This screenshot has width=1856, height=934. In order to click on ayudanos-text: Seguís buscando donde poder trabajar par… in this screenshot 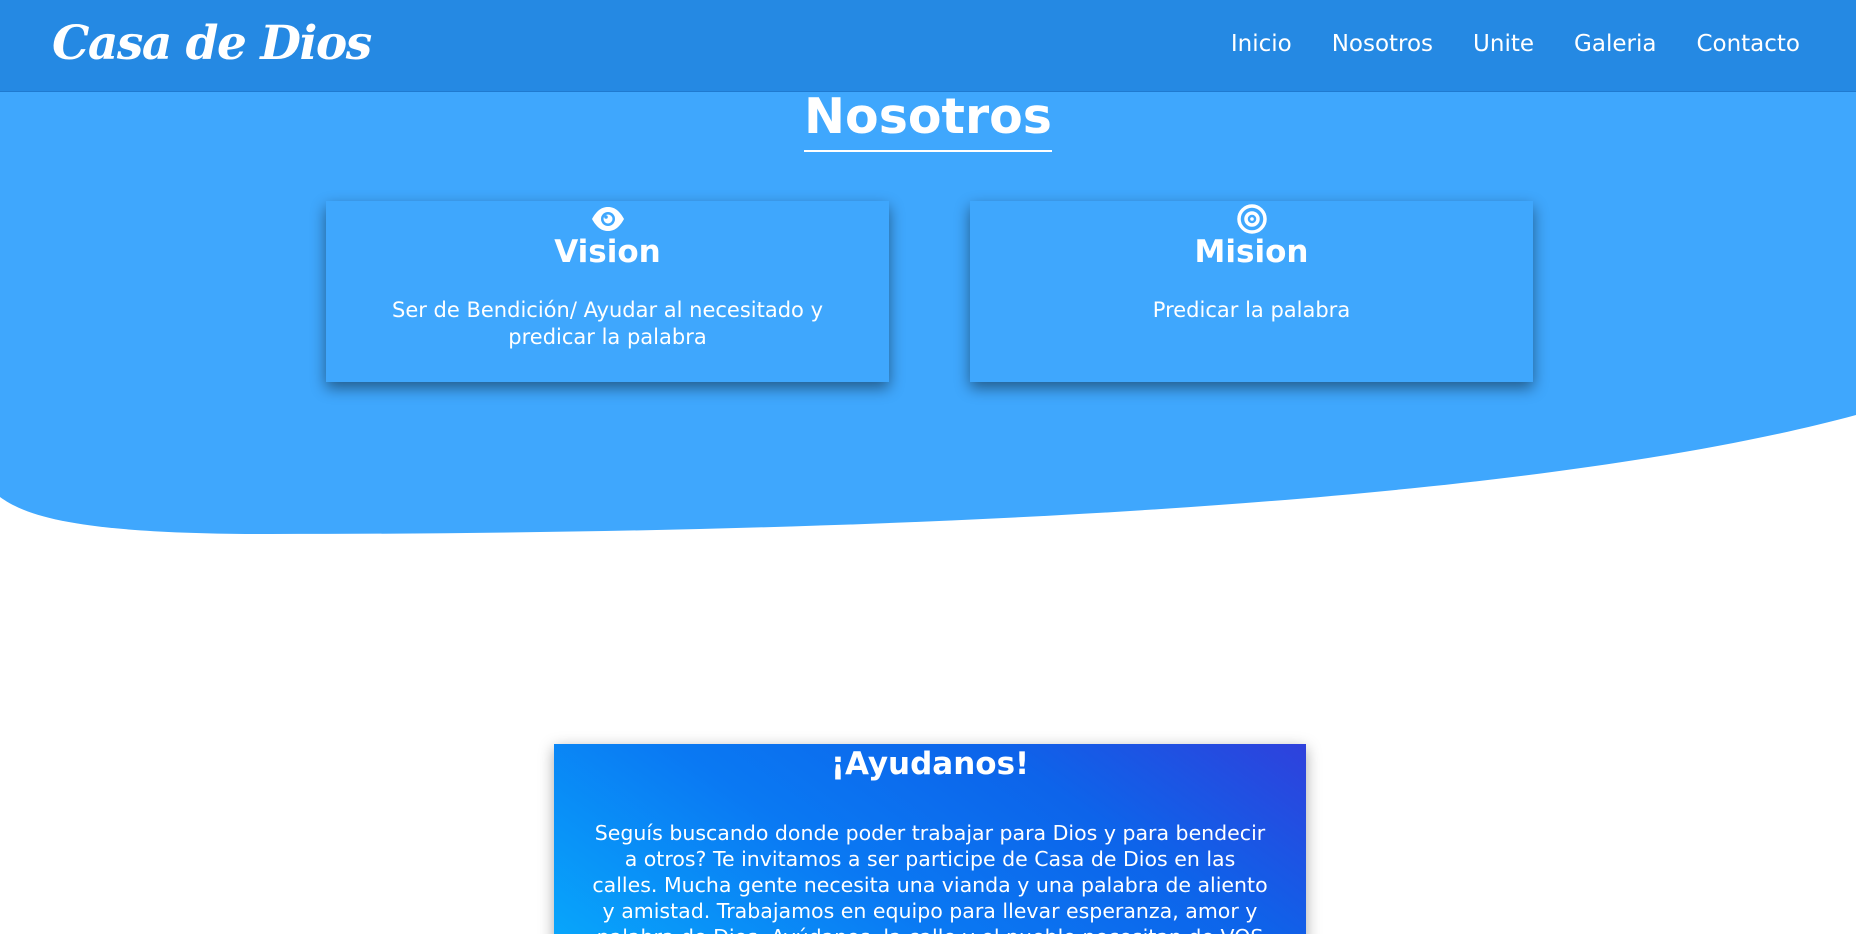, I will do `click(930, 877)`.